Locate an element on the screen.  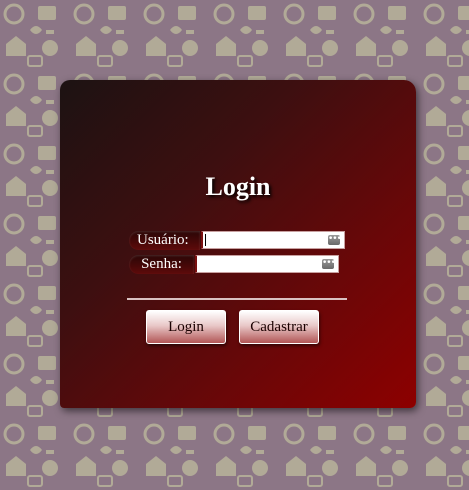
register-button: Cadastrar is located at coordinates (279, 327).